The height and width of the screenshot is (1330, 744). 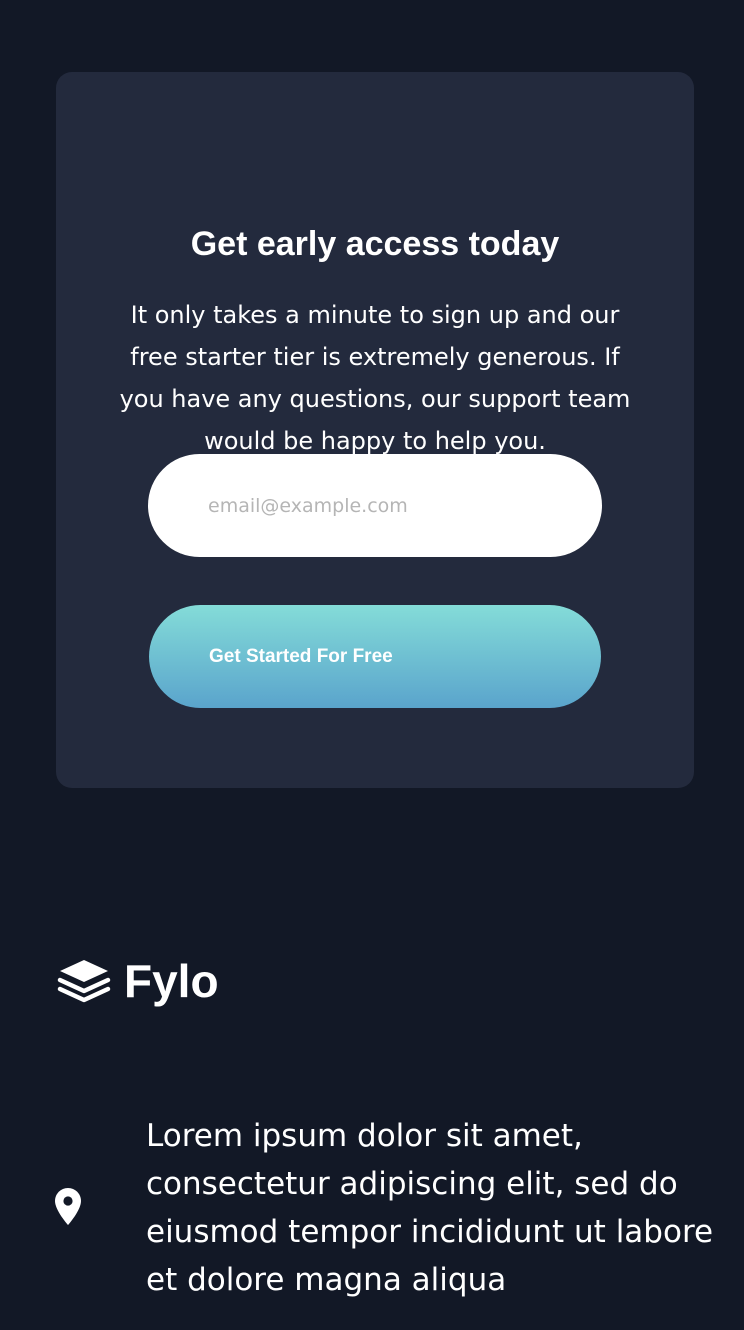 What do you see at coordinates (375, 656) in the screenshot?
I see `get-started-button: Get Started For Free` at bounding box center [375, 656].